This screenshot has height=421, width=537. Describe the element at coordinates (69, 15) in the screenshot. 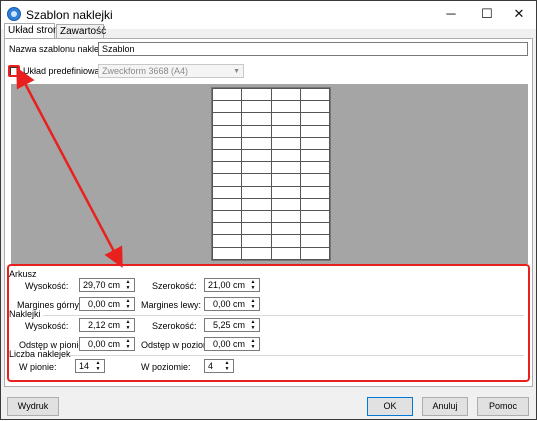

I see `window-title: Szablon naklejki` at that location.